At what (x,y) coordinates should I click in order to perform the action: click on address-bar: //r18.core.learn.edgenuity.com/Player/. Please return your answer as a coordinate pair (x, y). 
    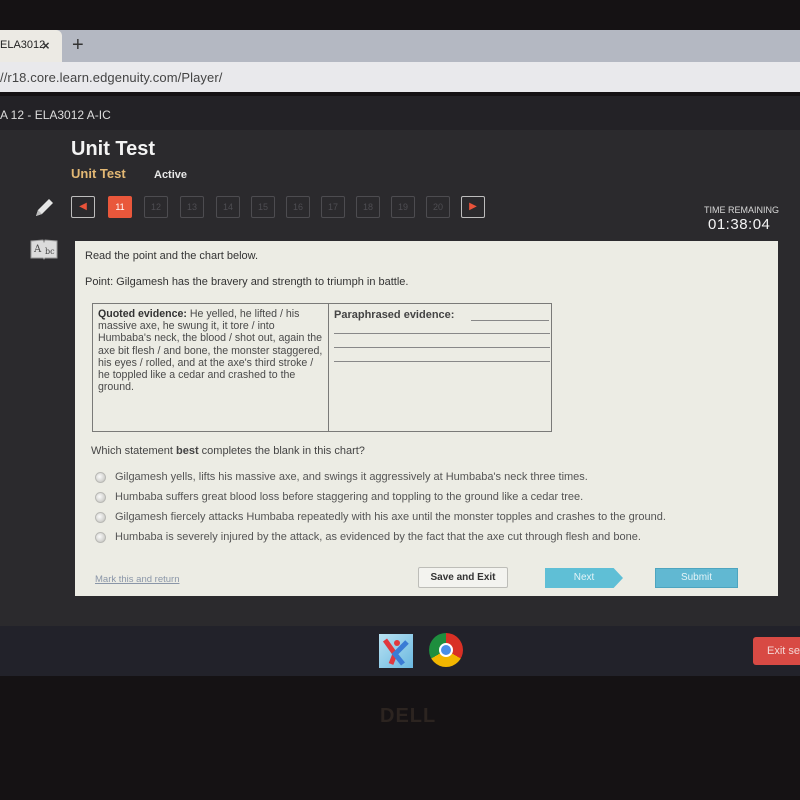
    Looking at the image, I should click on (400, 77).